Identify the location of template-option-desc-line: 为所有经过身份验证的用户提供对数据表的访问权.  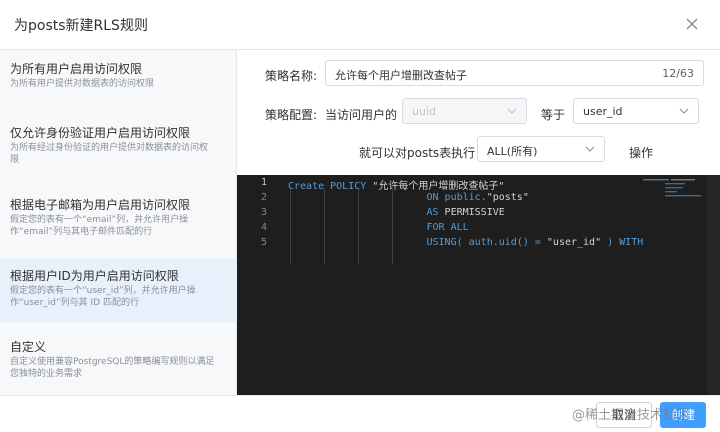
(109, 148).